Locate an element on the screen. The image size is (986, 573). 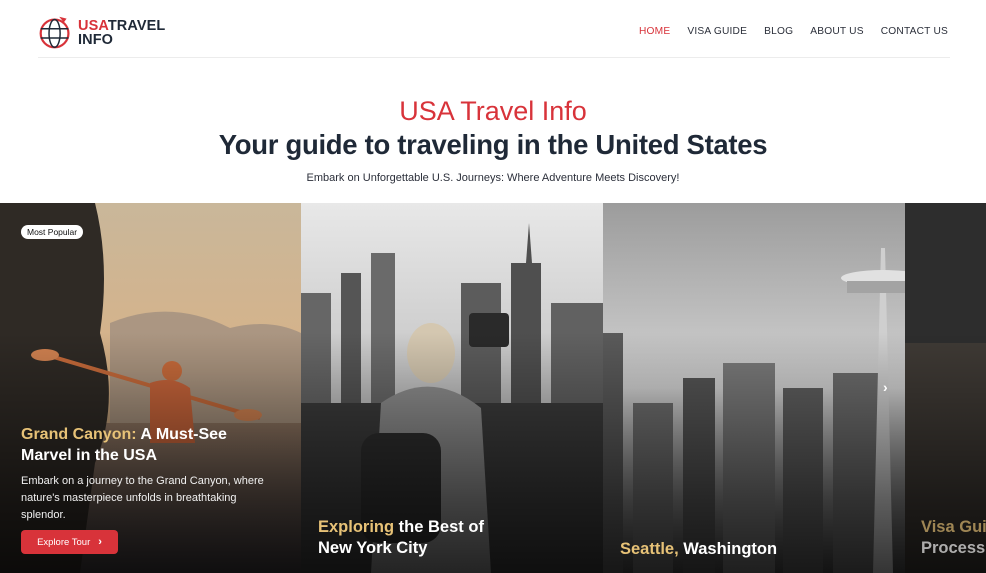
globe-icon is located at coordinates (54, 32).